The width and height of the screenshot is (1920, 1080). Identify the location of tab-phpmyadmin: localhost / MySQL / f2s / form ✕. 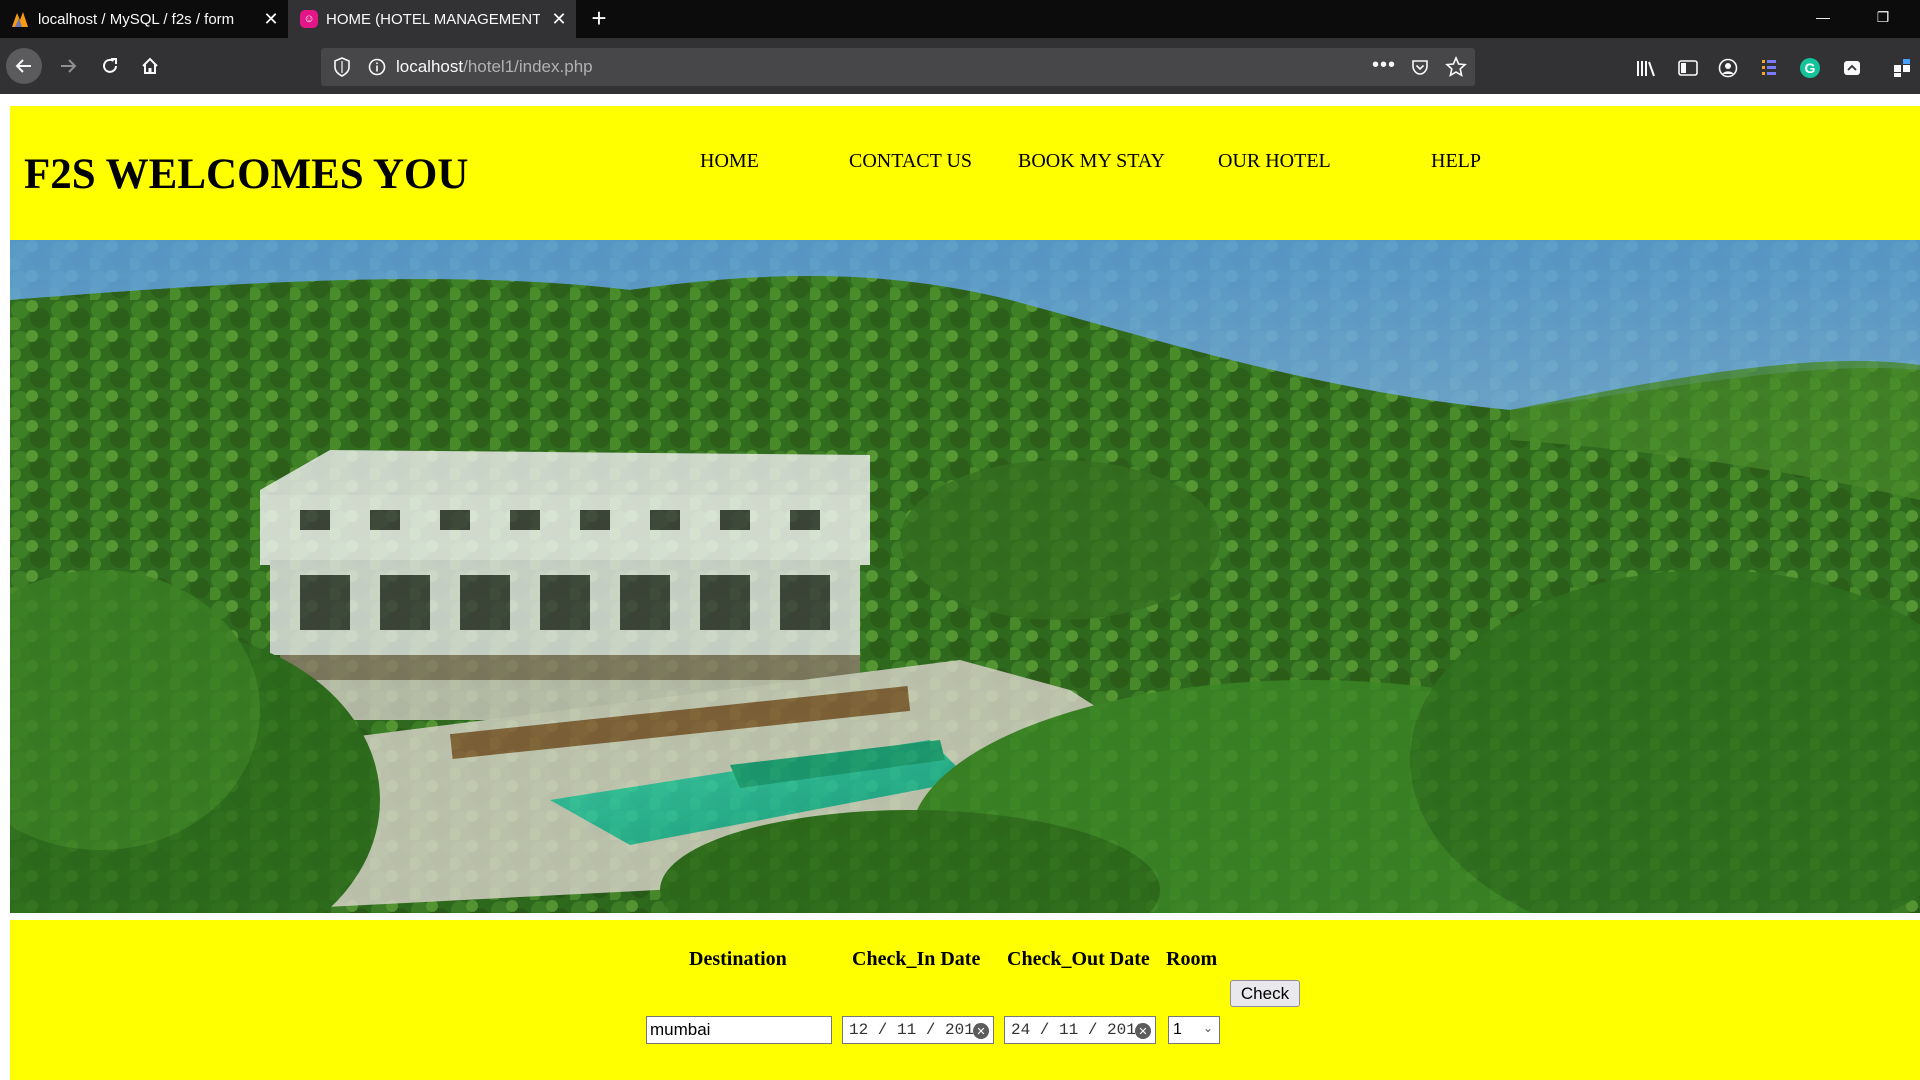
(143, 19).